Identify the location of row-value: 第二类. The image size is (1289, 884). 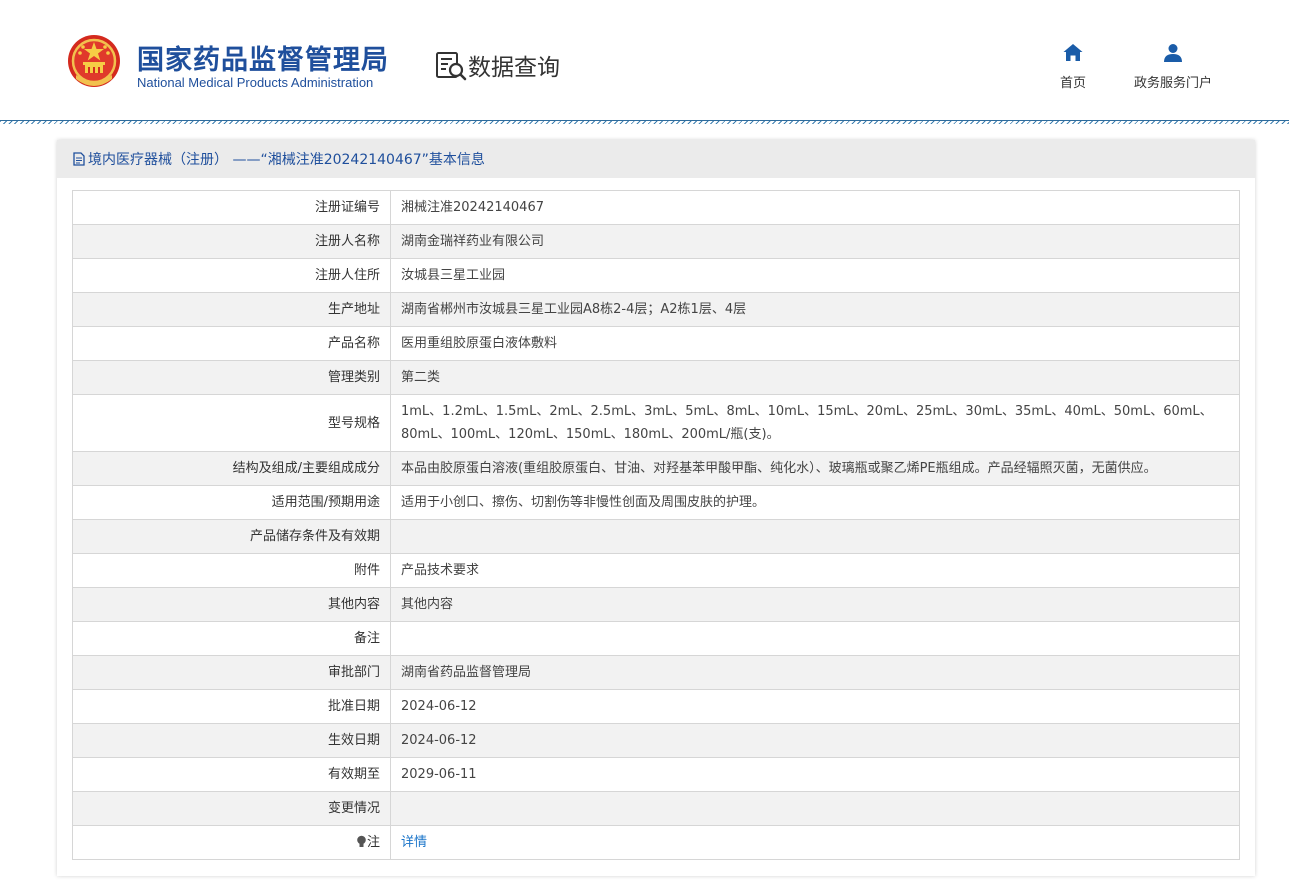
(815, 377).